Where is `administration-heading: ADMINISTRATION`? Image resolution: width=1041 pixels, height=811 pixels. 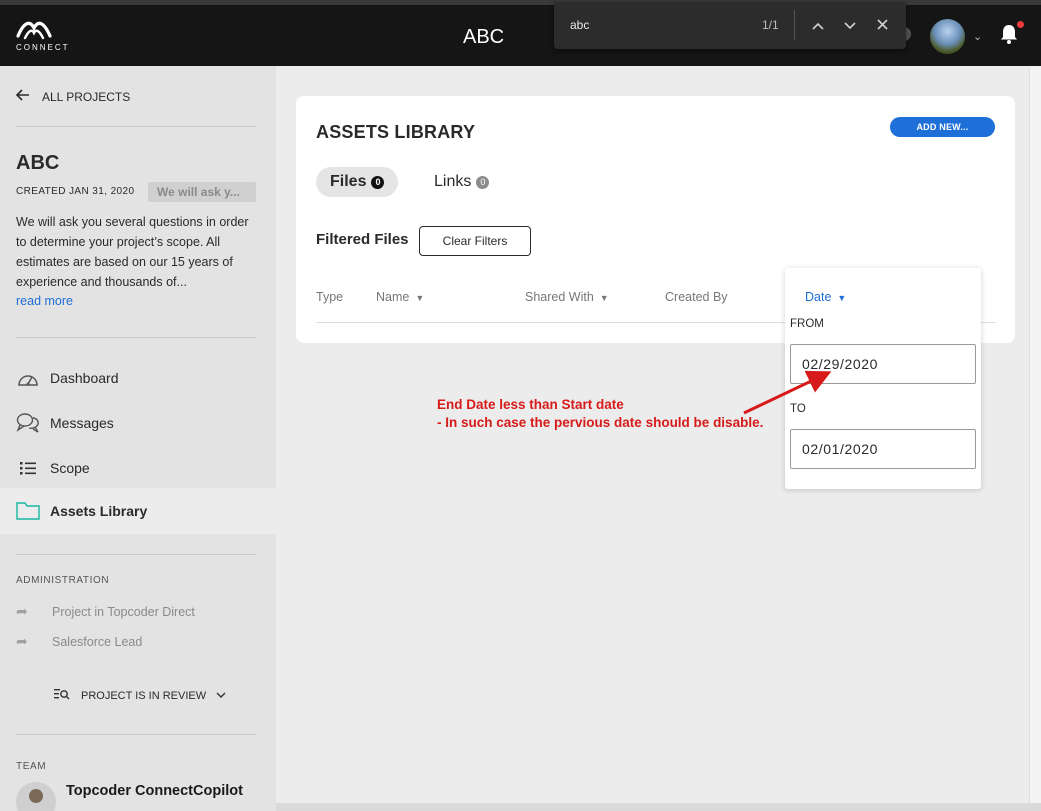
administration-heading: ADMINISTRATION is located at coordinates (63, 580).